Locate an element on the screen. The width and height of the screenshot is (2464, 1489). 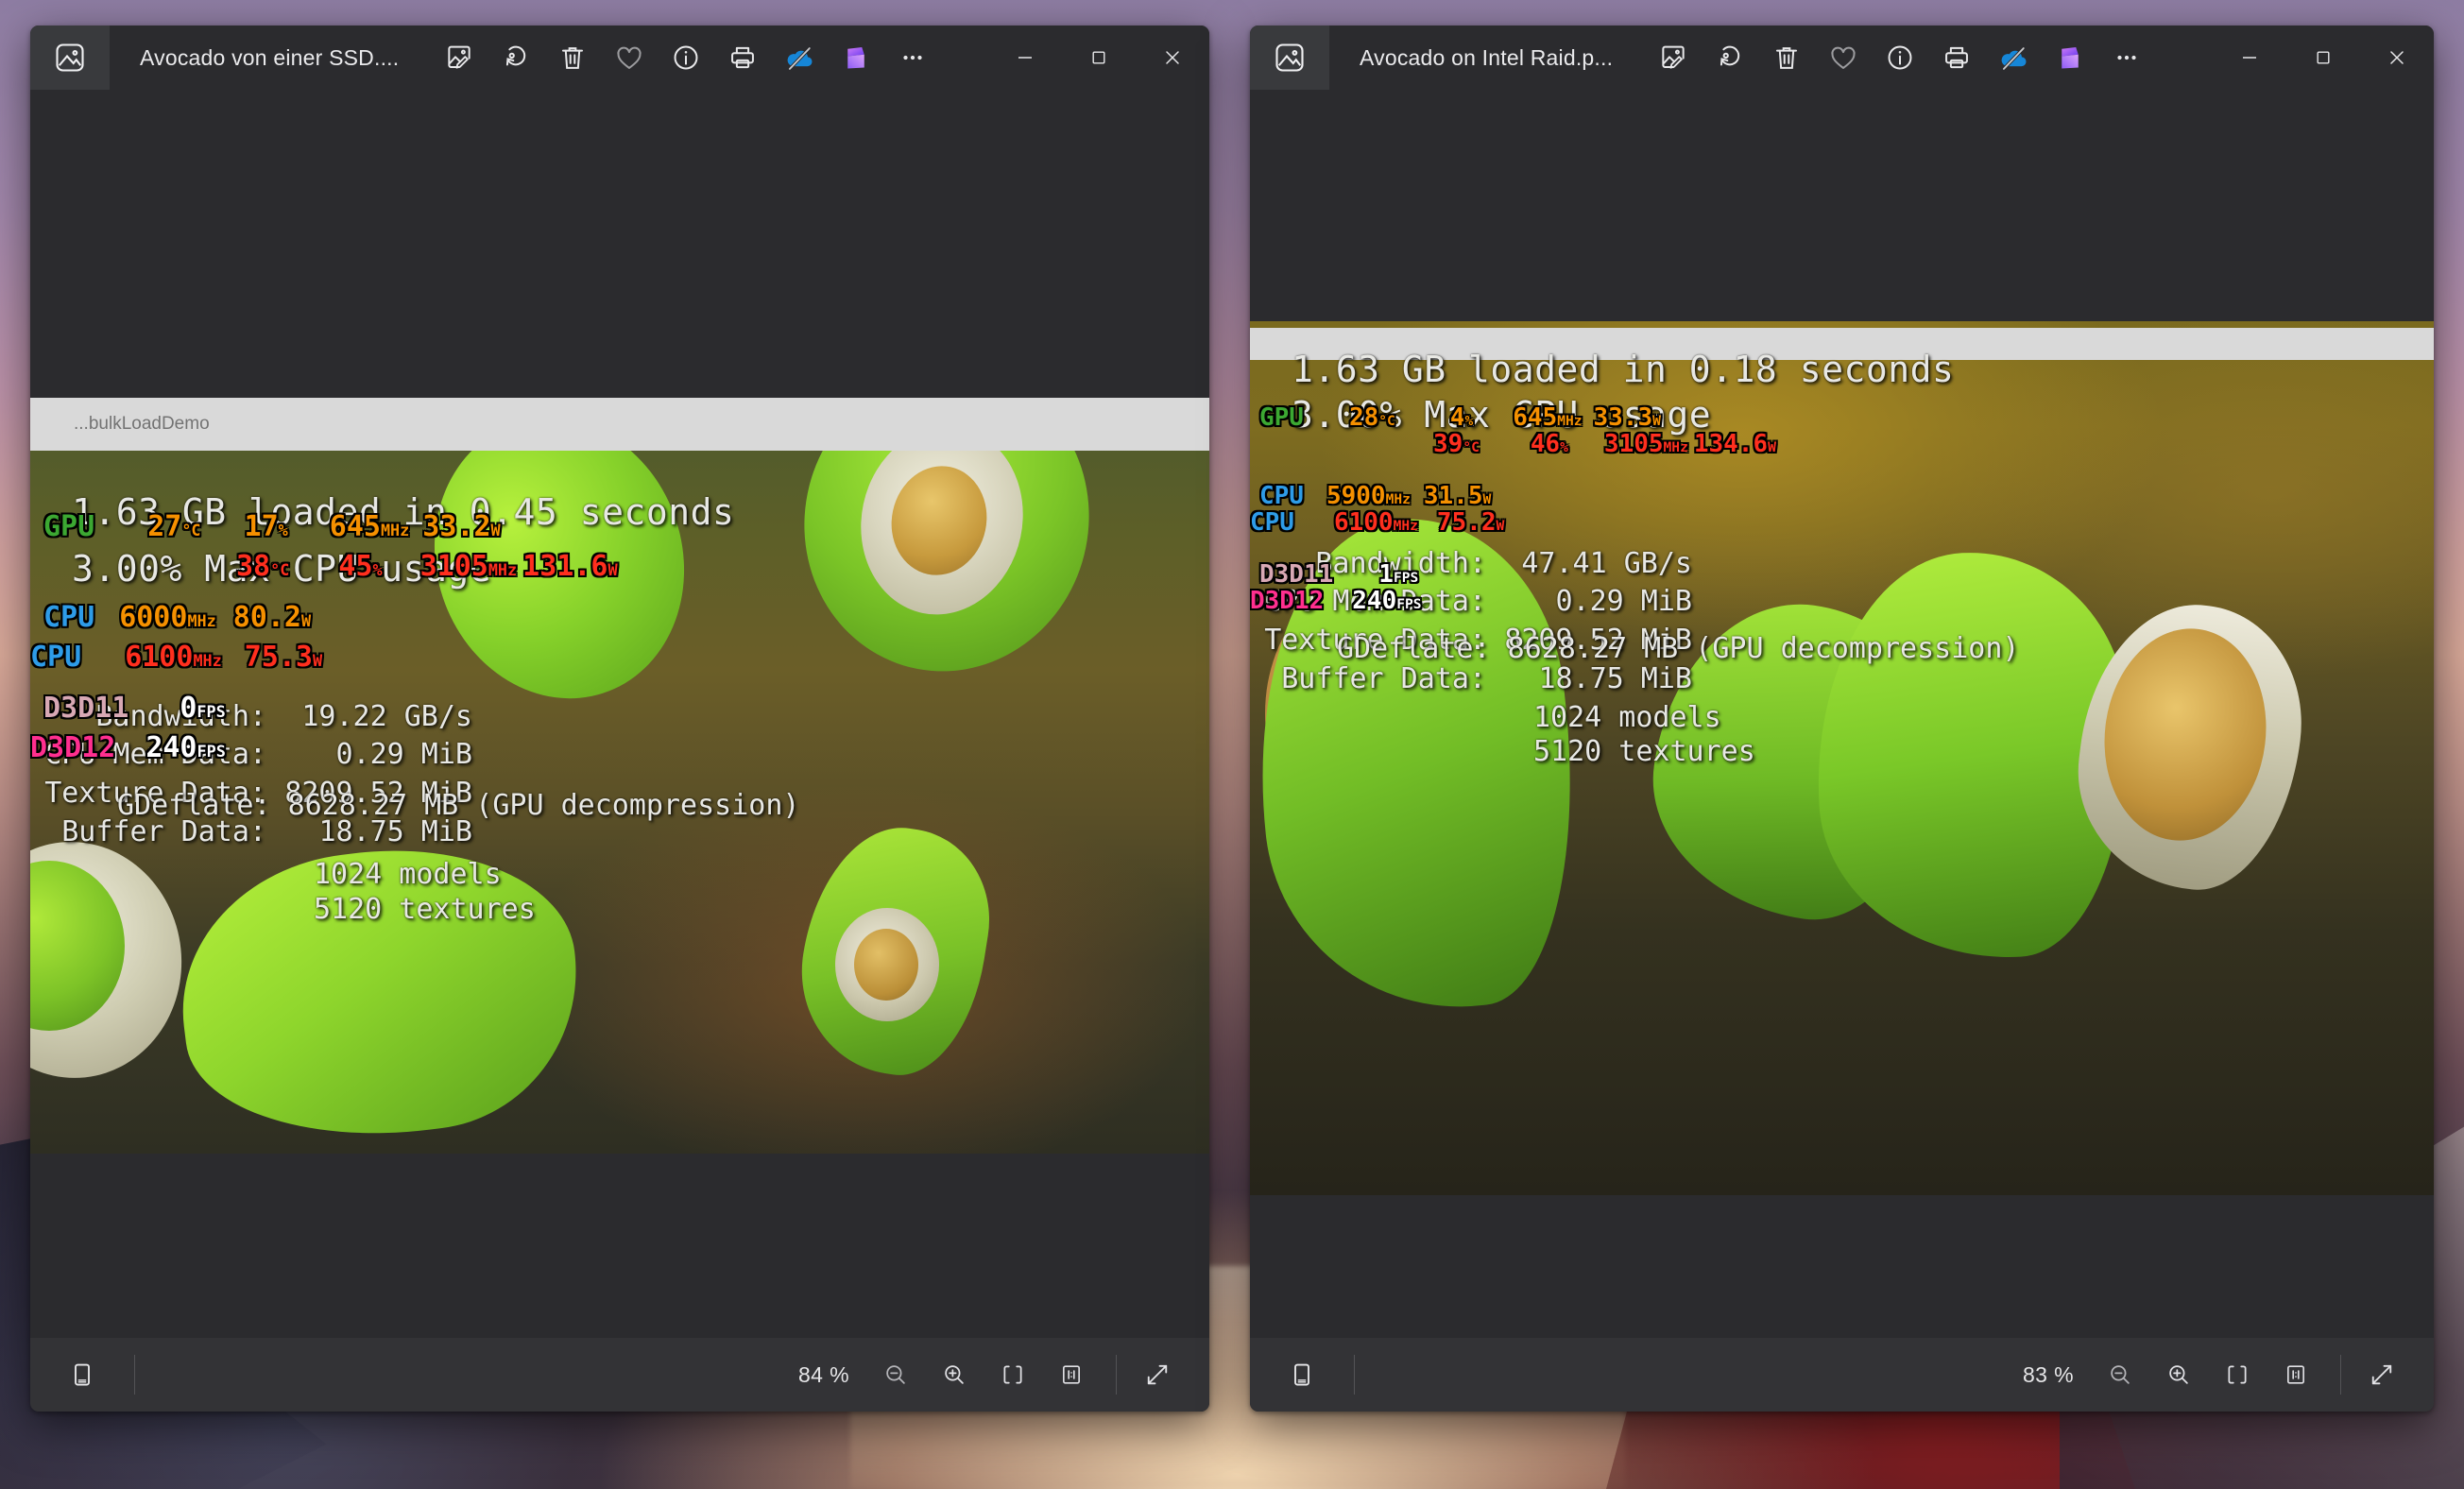
captured-window-titlebar: ...bulkLoadDemo is located at coordinates (619, 424).